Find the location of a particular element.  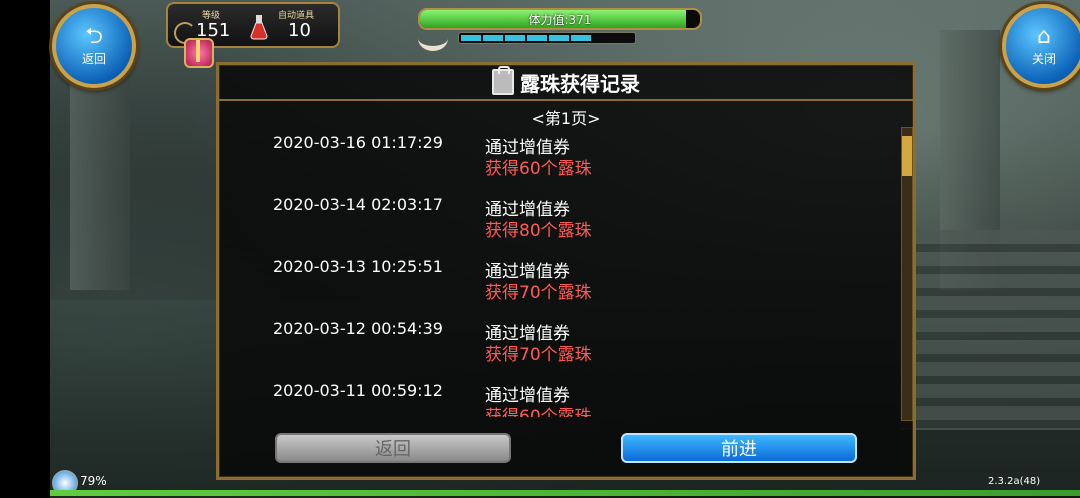

close-round-label: 关闭 is located at coordinates (1043, 58).